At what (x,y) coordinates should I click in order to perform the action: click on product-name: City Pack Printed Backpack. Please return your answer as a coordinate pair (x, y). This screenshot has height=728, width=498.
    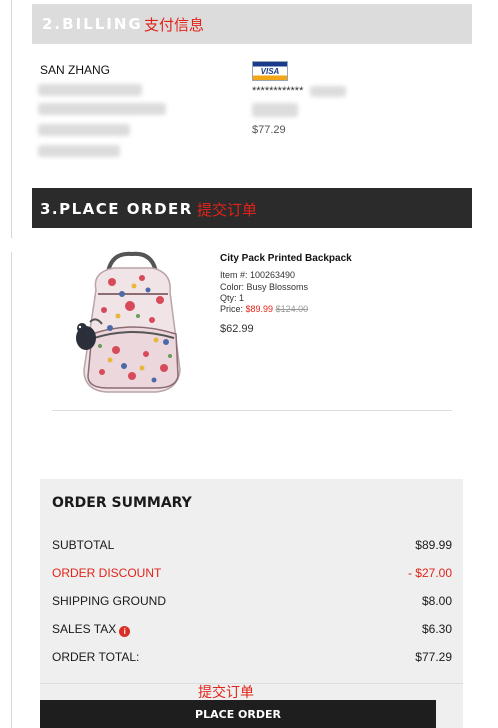
    Looking at the image, I should click on (286, 258).